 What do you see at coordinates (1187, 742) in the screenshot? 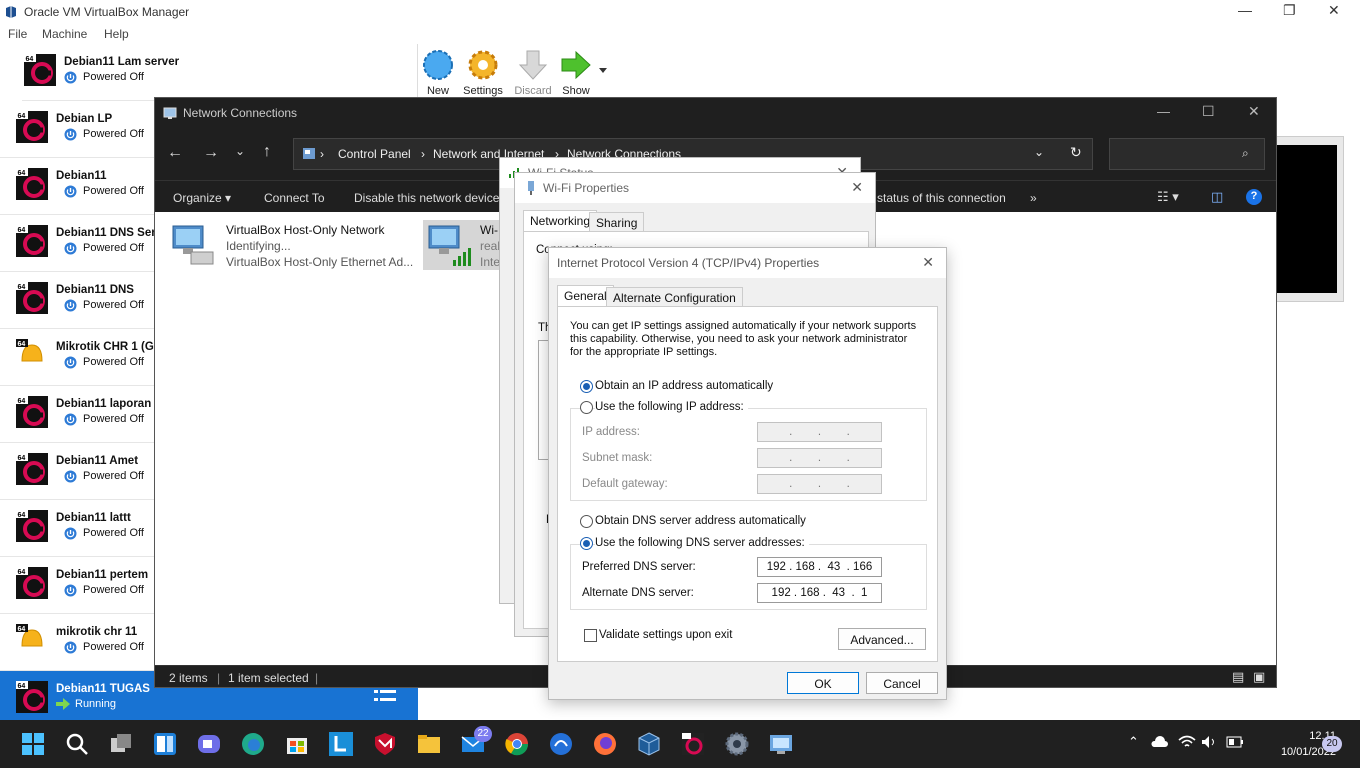
I see `wifi-tray-icon` at bounding box center [1187, 742].